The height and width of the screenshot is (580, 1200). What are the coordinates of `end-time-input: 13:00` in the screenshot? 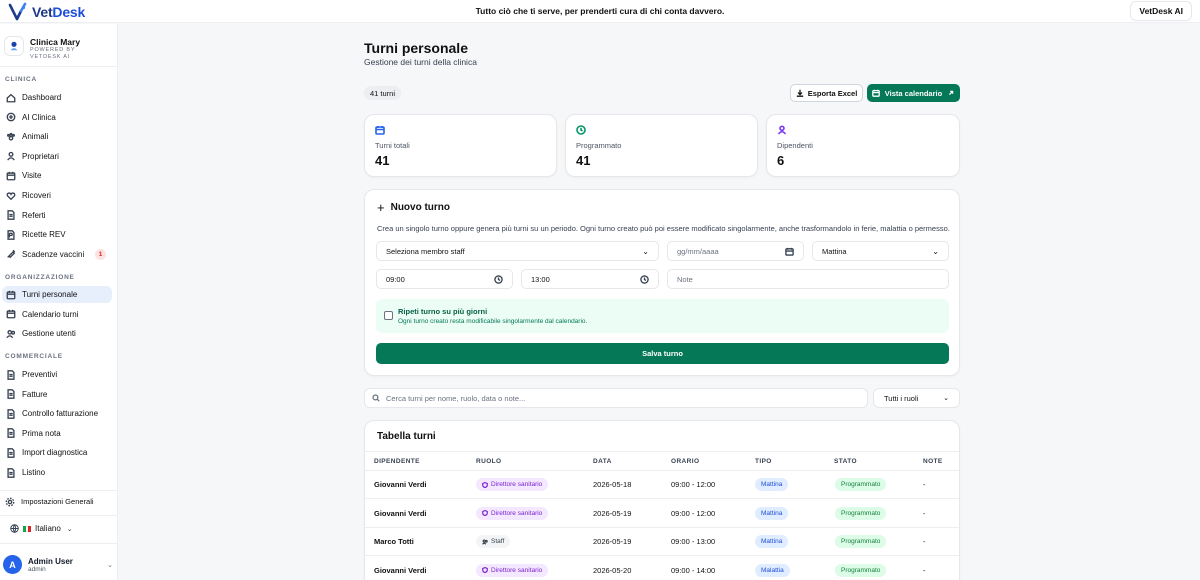 It's located at (590, 279).